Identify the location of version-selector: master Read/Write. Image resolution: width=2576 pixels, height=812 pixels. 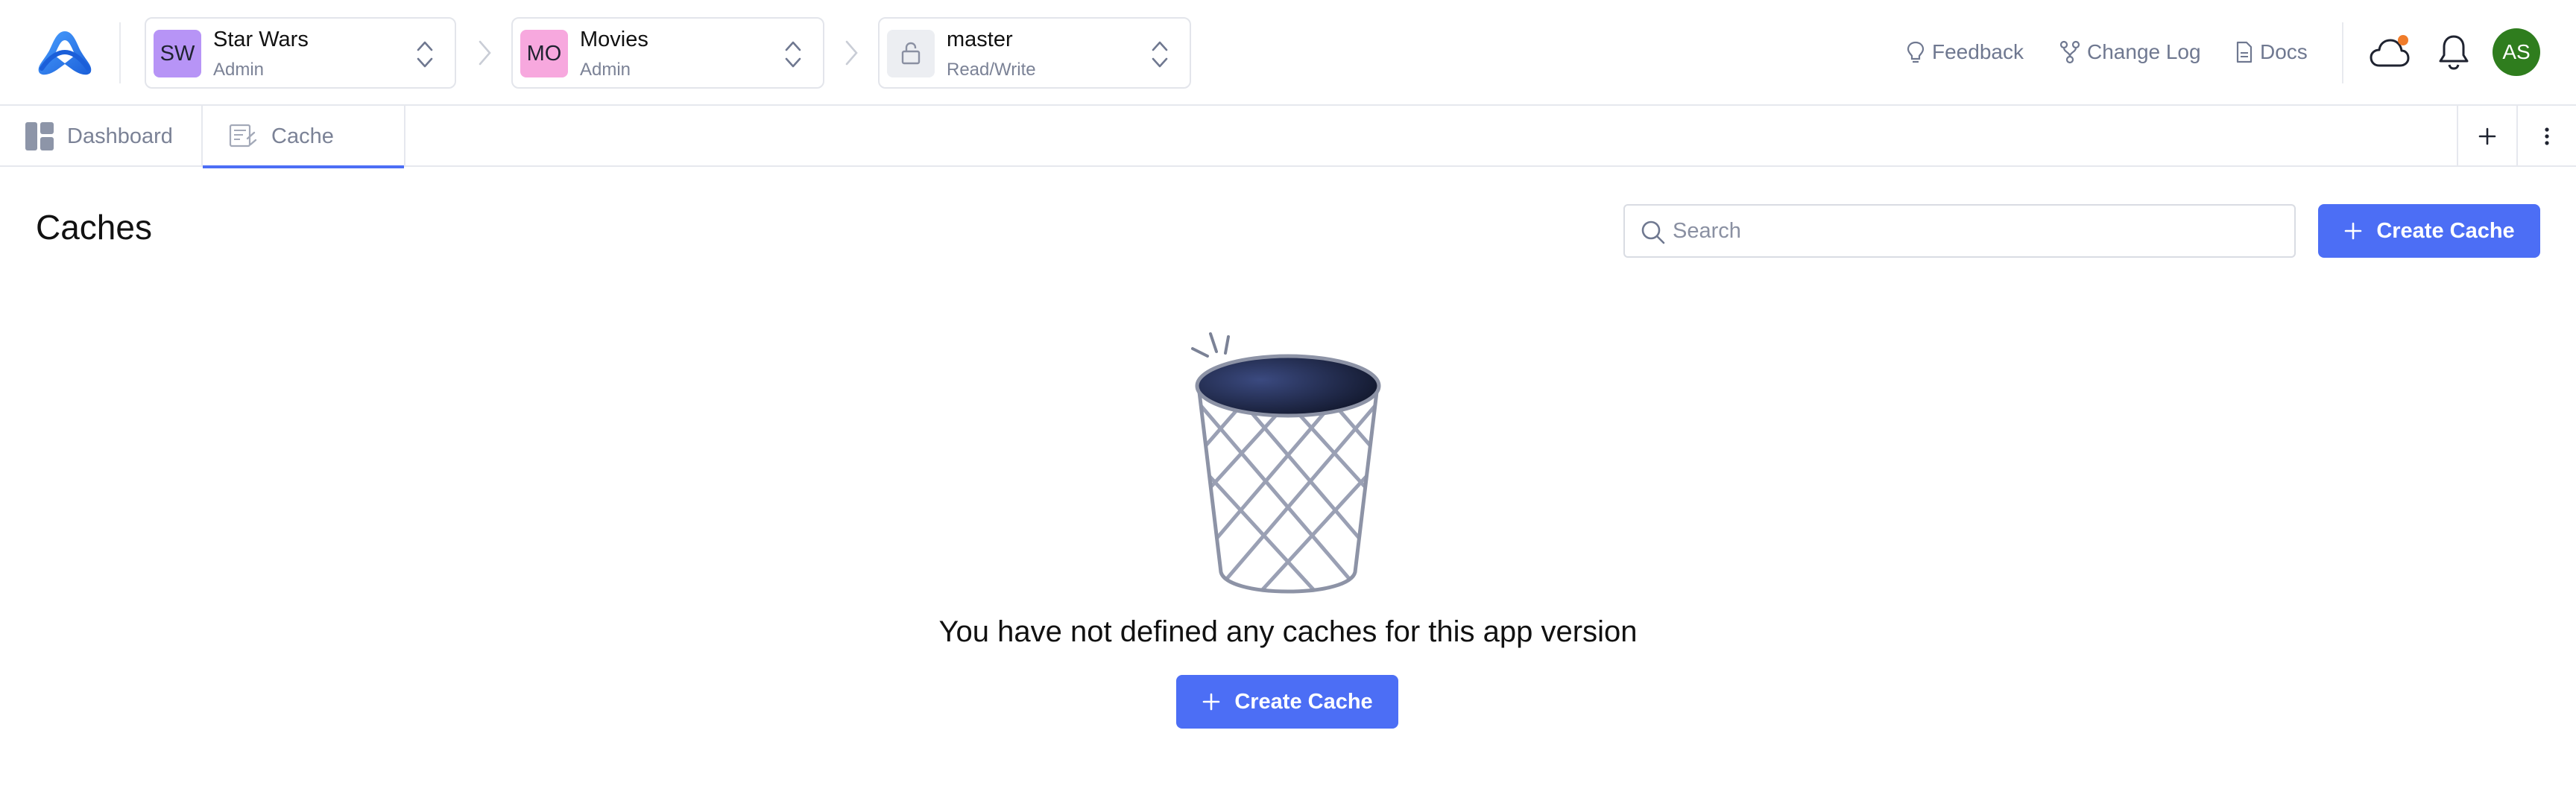
(1035, 53).